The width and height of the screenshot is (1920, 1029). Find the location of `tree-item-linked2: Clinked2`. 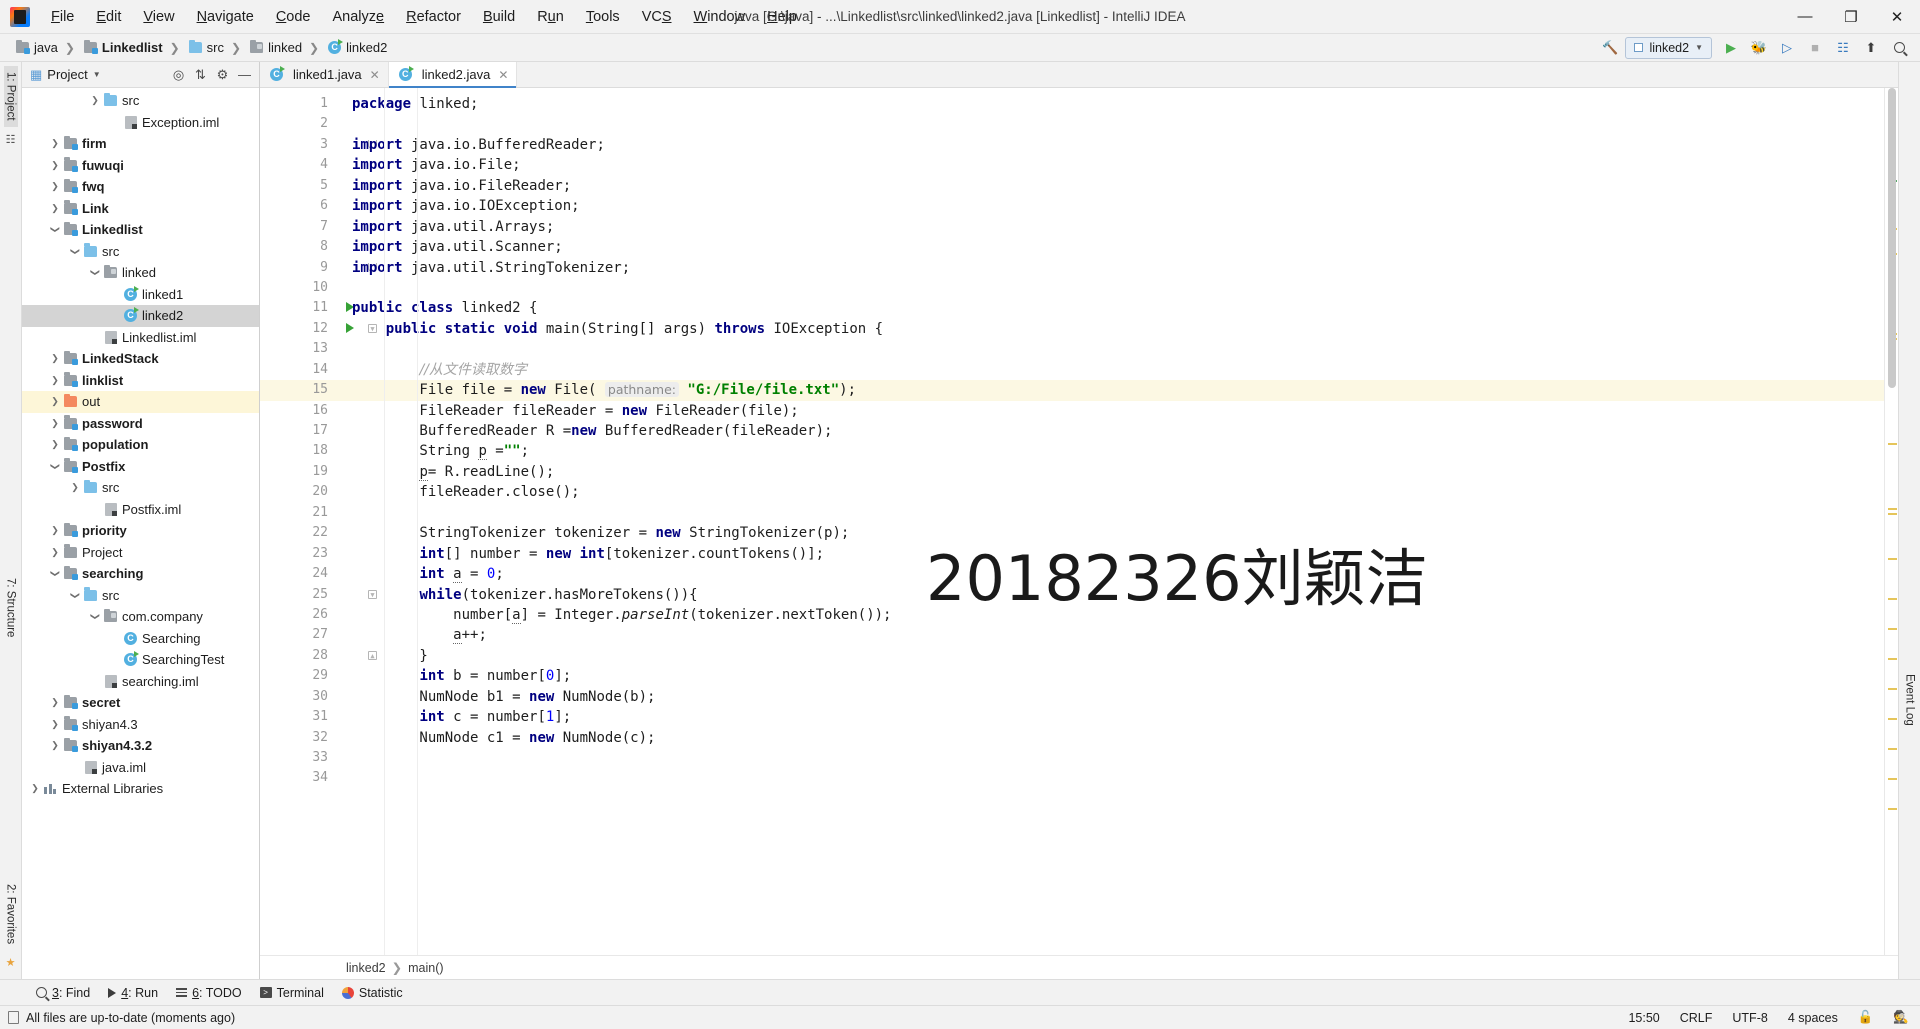

tree-item-linked2: Clinked2 is located at coordinates (140, 316).